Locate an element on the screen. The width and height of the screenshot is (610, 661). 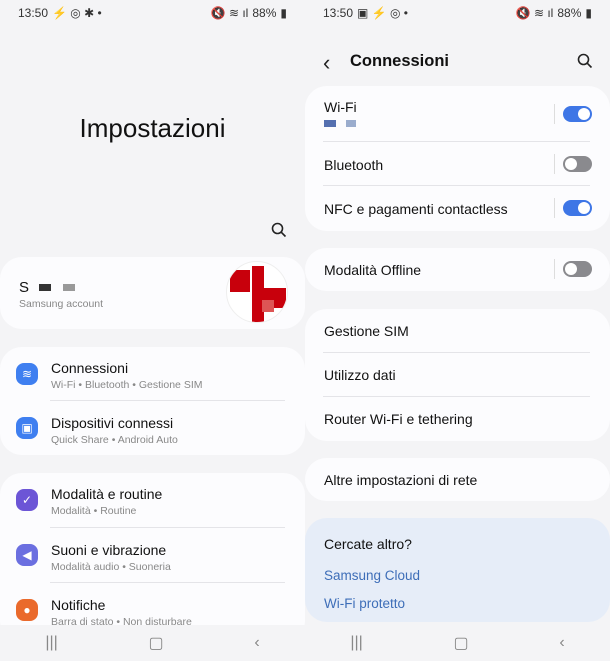
item-label: Altre impostazioni di rete is located at coordinates (401, 480).